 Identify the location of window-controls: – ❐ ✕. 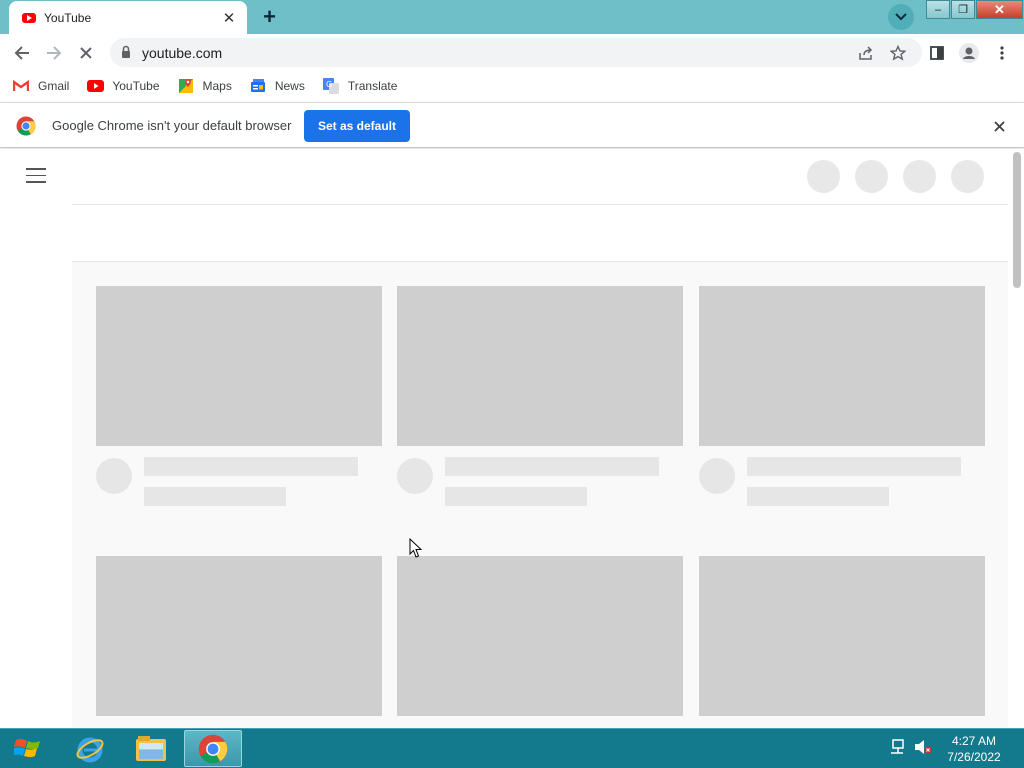
(975, 10).